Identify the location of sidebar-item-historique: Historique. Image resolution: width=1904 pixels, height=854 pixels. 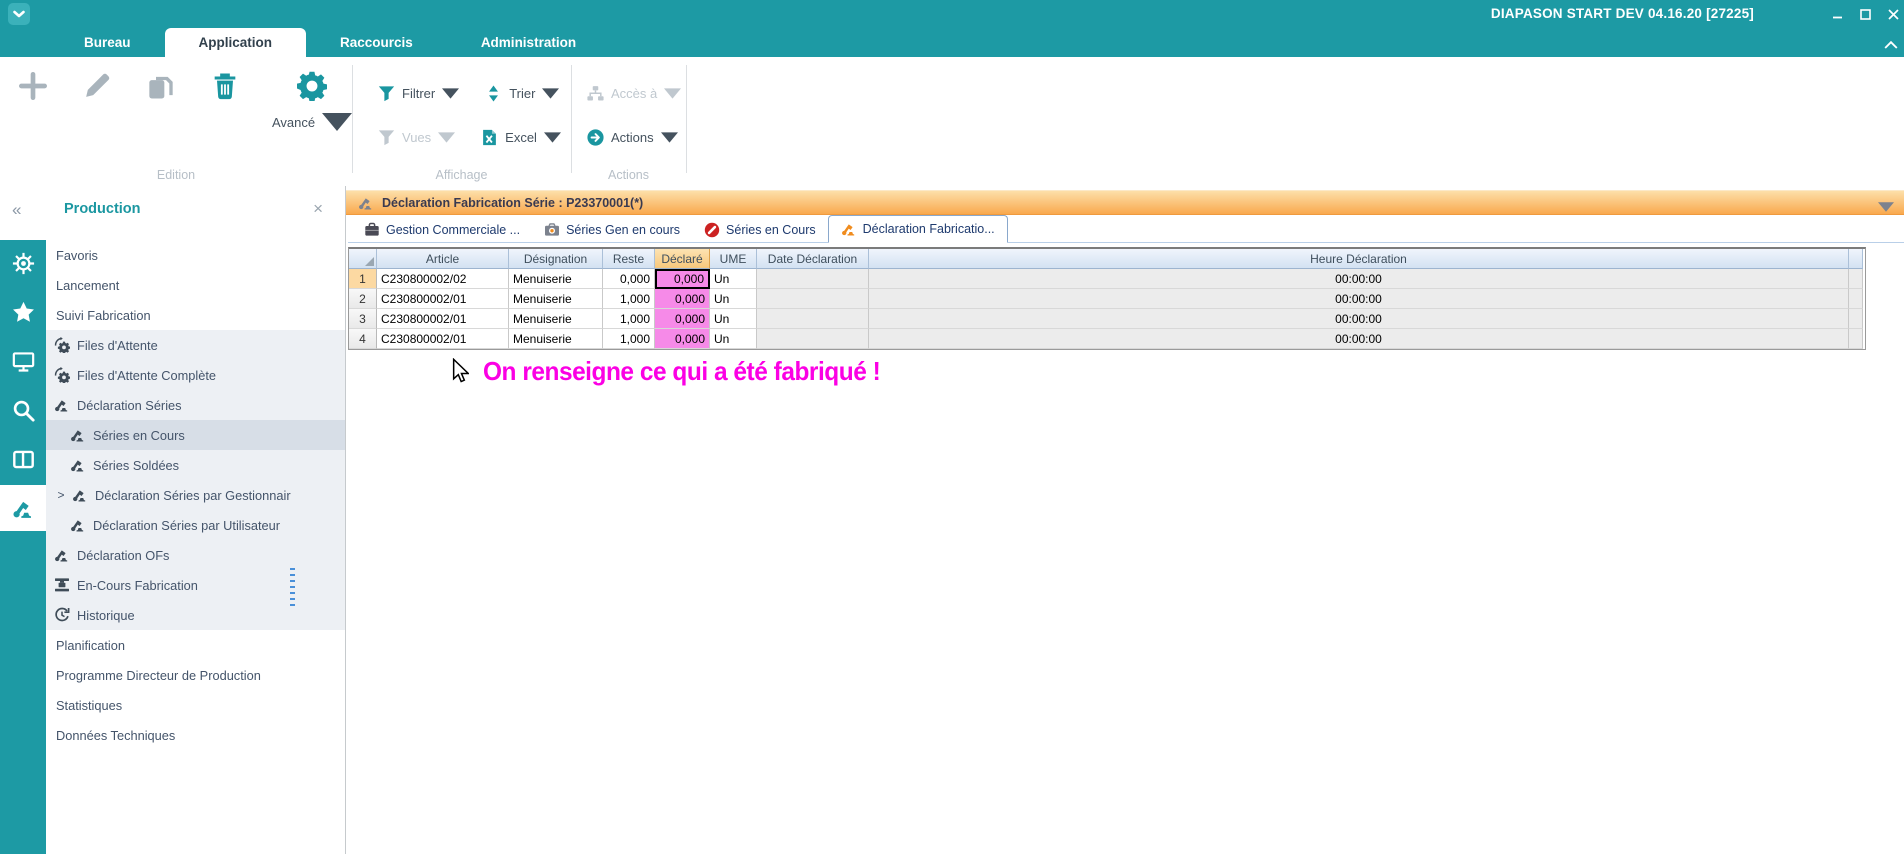
(195, 615).